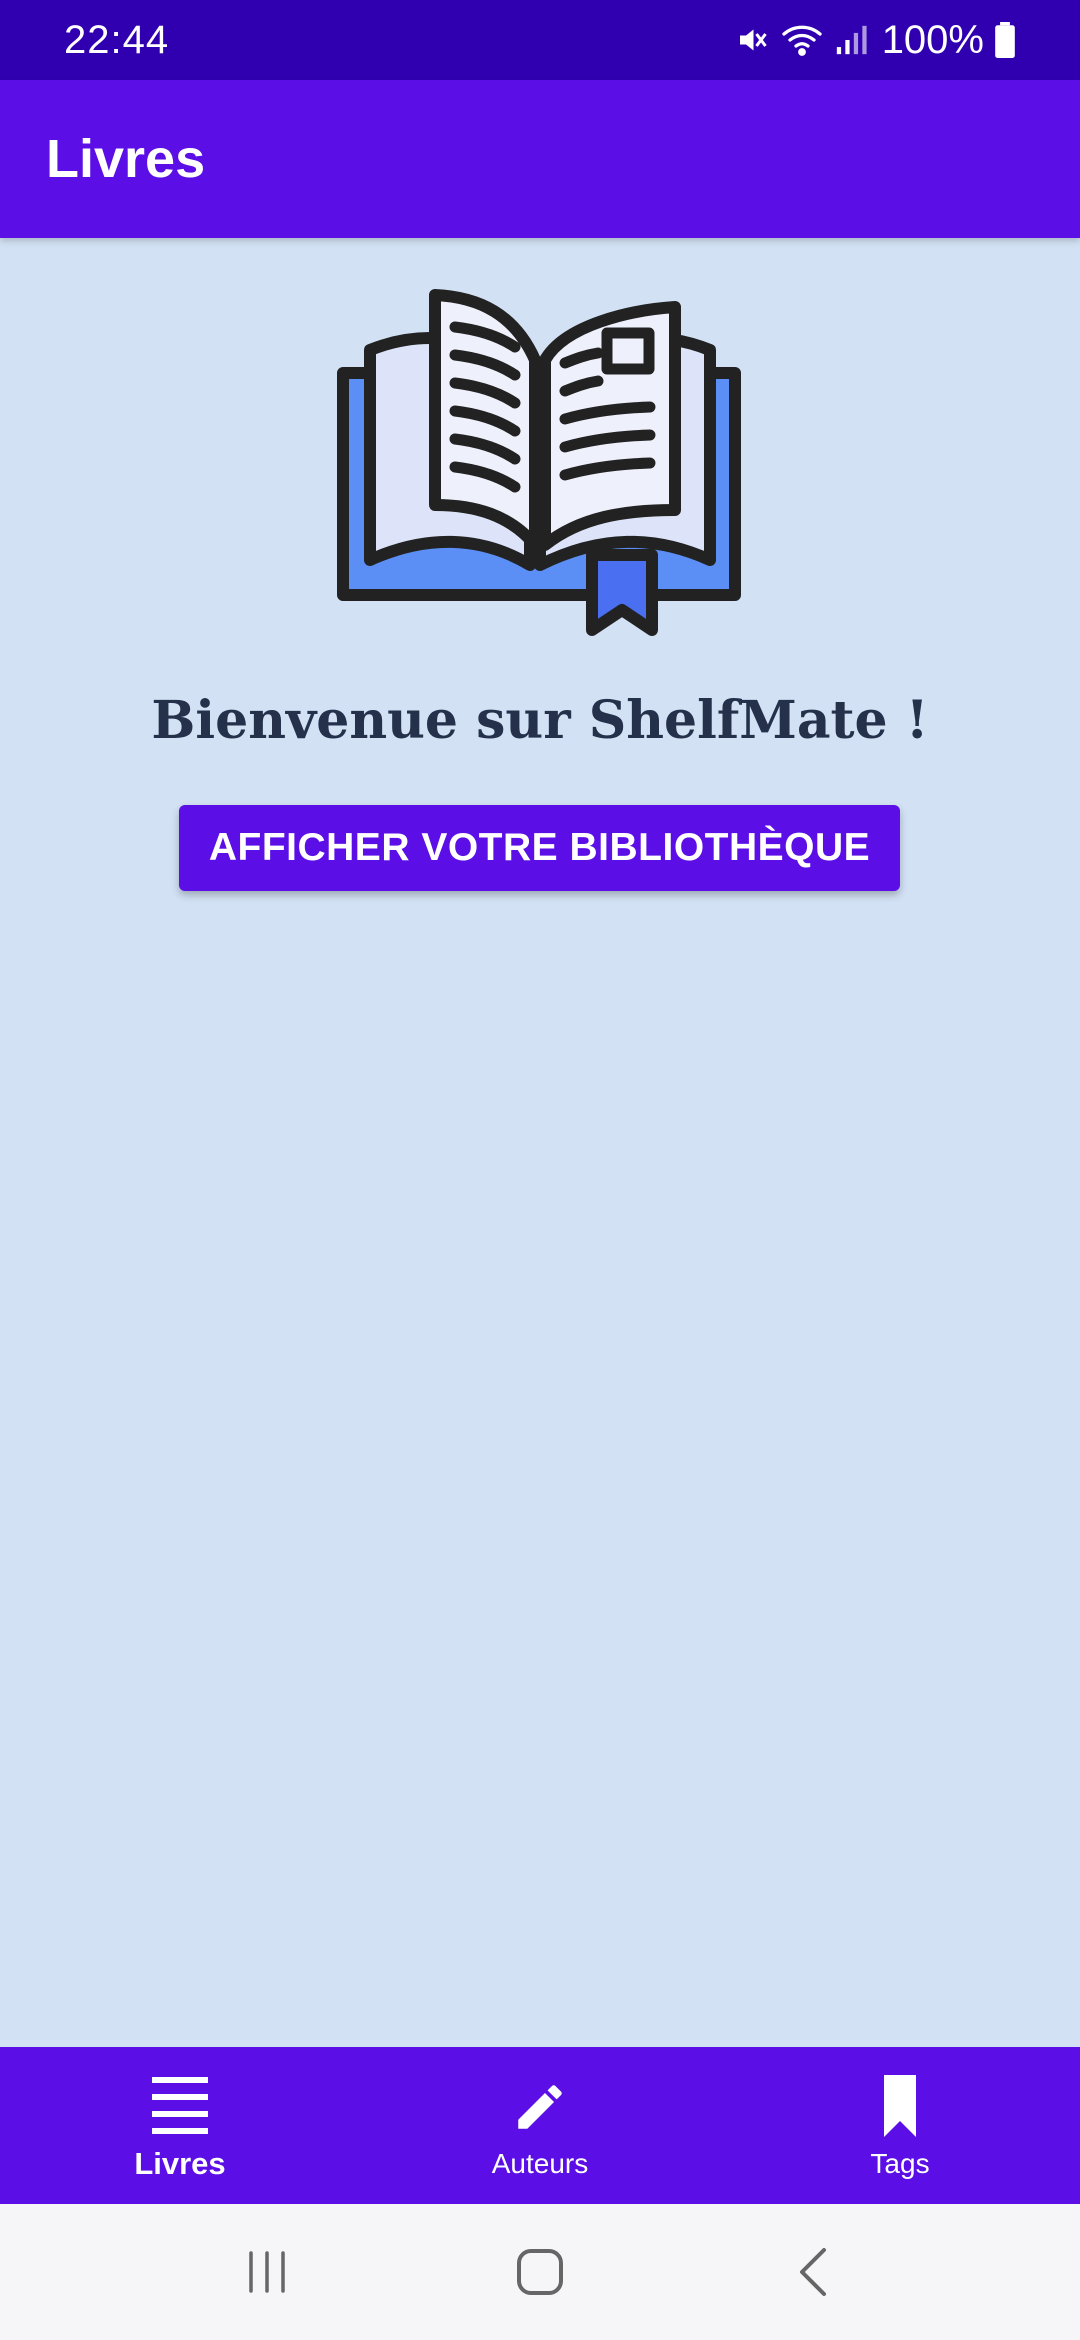  Describe the element at coordinates (752, 40) in the screenshot. I see `mute-icon` at that location.